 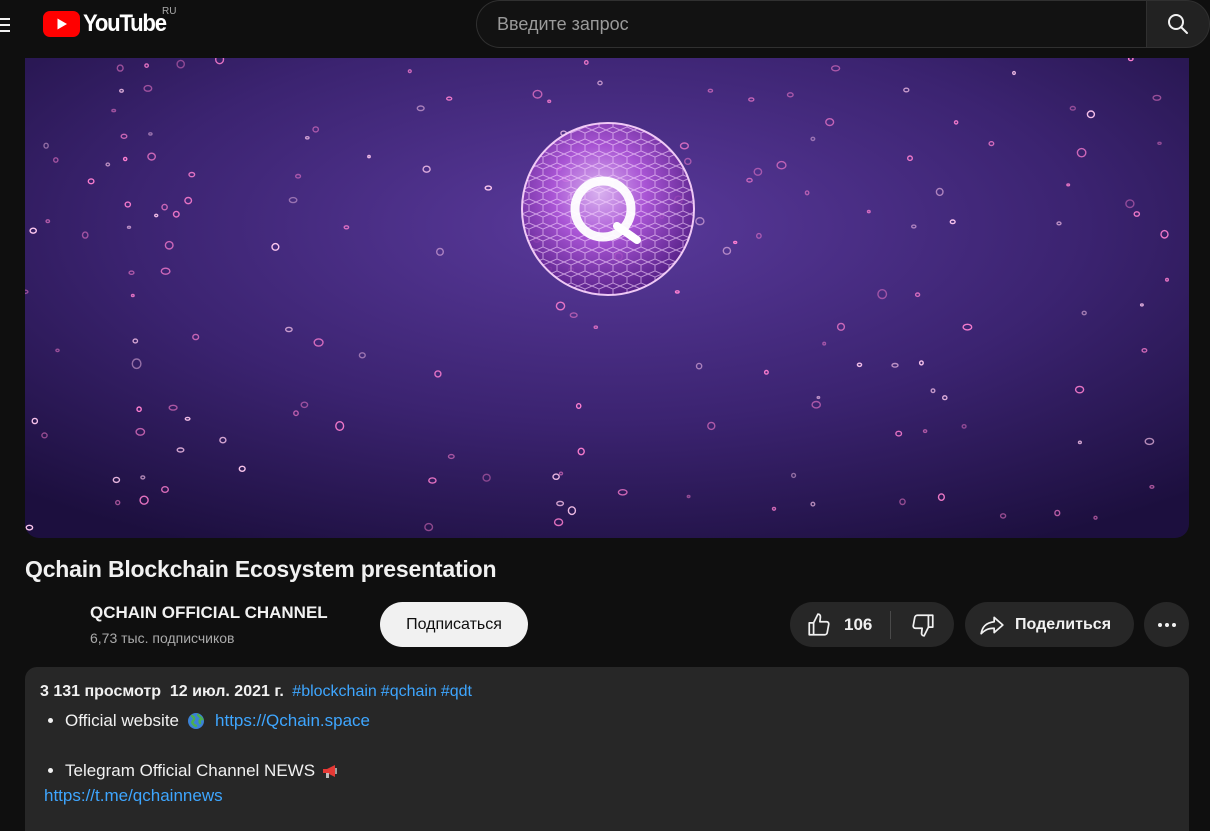 I want to click on thumb-down-icon, so click(x=922, y=625).